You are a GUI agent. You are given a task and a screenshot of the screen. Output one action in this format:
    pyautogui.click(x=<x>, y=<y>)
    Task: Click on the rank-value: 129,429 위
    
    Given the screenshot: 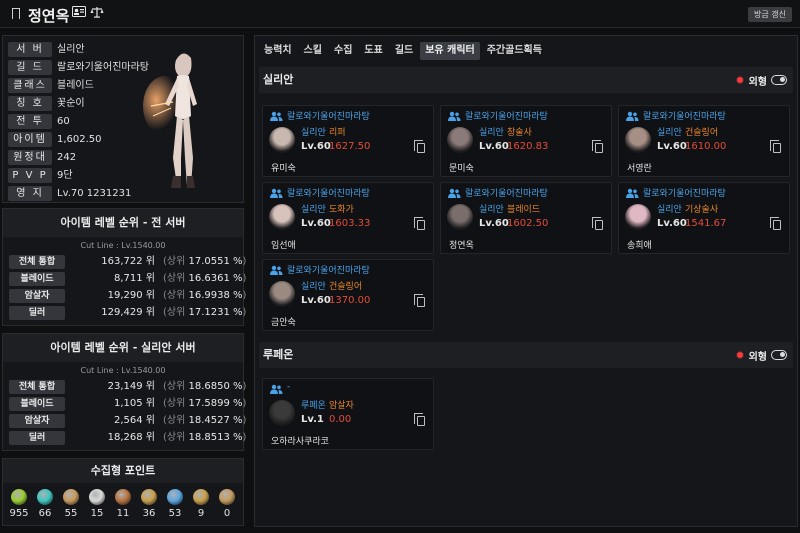 What is the action you would take?
    pyautogui.click(x=128, y=313)
    